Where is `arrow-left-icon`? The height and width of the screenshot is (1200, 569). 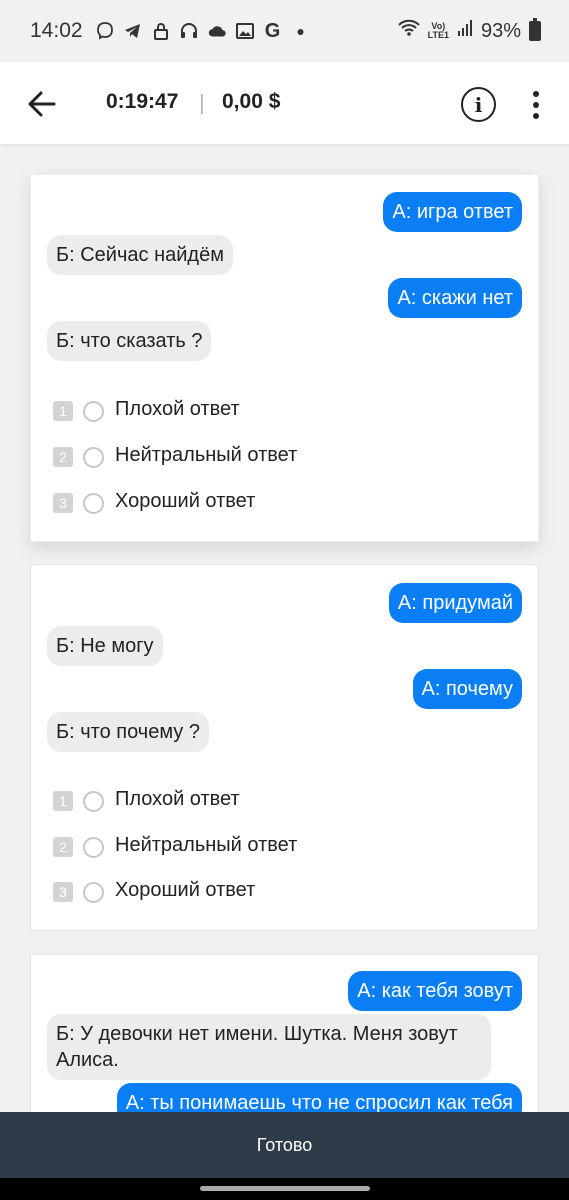 arrow-left-icon is located at coordinates (42, 104).